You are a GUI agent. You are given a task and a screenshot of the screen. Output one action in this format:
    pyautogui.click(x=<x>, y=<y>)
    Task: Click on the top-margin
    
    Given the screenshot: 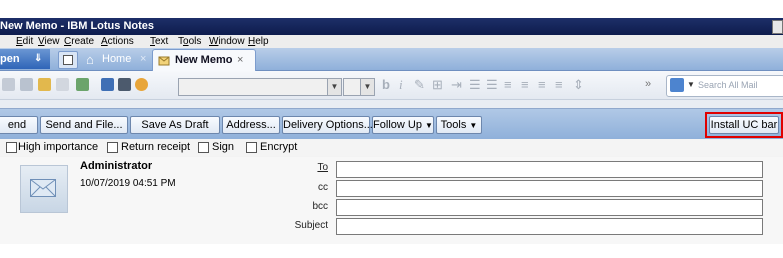 What is the action you would take?
    pyautogui.click(x=391, y=9)
    